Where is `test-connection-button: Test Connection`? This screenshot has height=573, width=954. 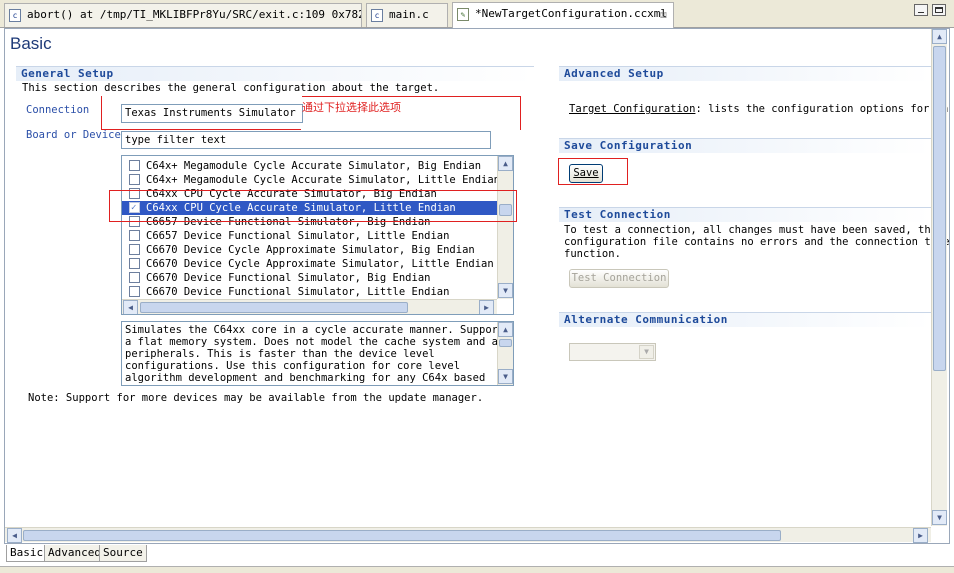
test-connection-button: Test Connection is located at coordinates (619, 278).